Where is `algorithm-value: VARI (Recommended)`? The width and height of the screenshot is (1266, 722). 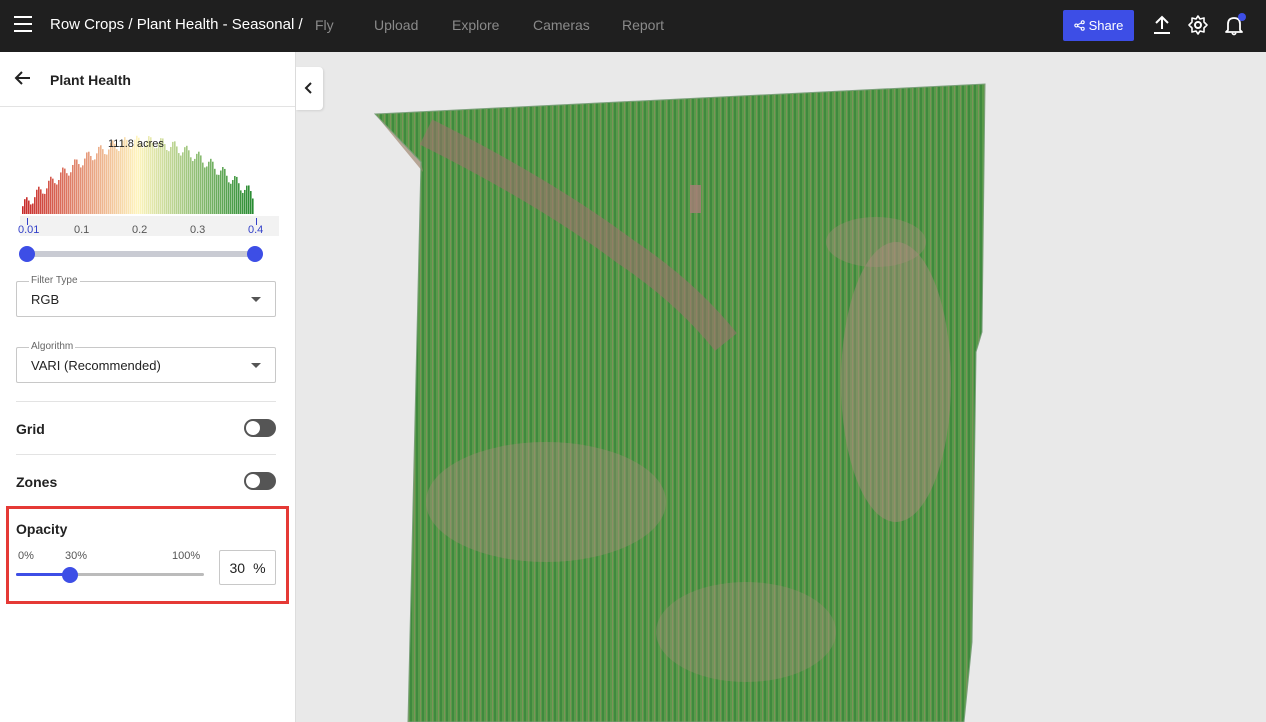 algorithm-value: VARI (Recommended) is located at coordinates (96, 365).